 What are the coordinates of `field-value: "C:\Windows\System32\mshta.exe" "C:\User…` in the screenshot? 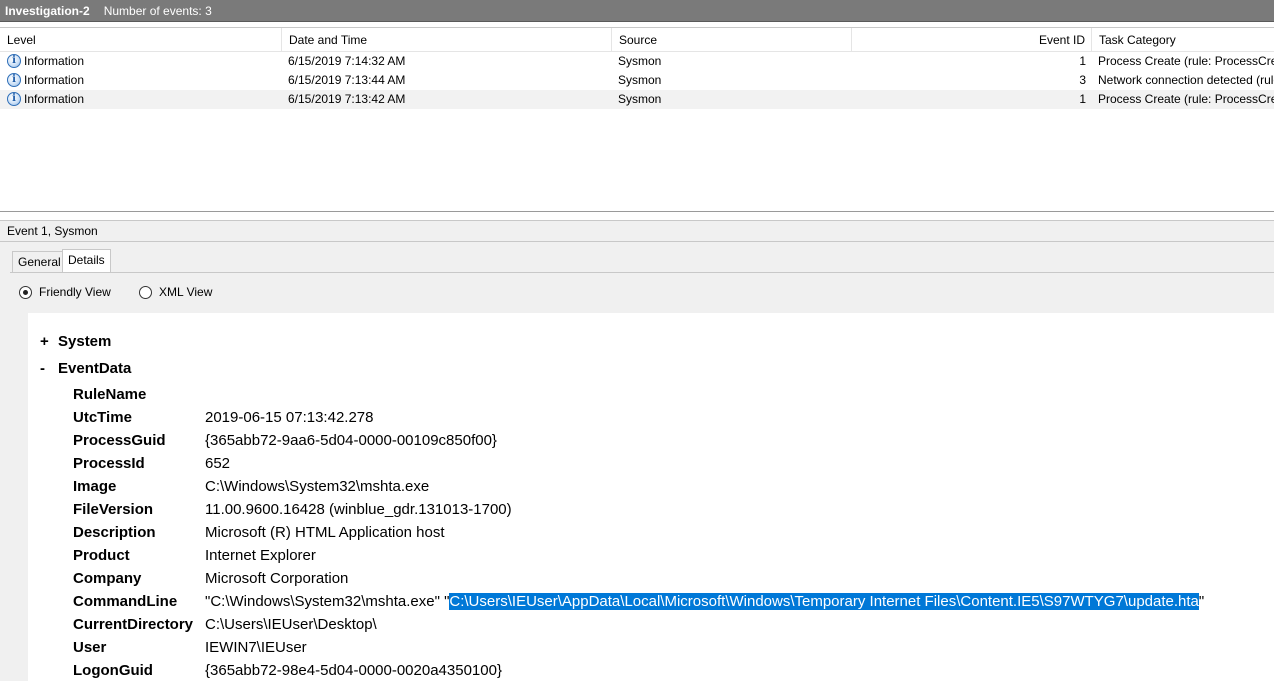 It's located at (704, 601).